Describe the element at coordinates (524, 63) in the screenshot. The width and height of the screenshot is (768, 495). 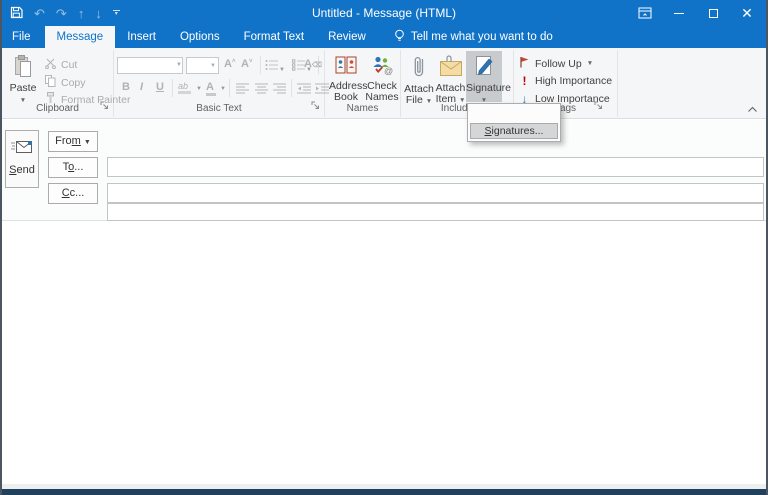
I see `flag-icon` at that location.